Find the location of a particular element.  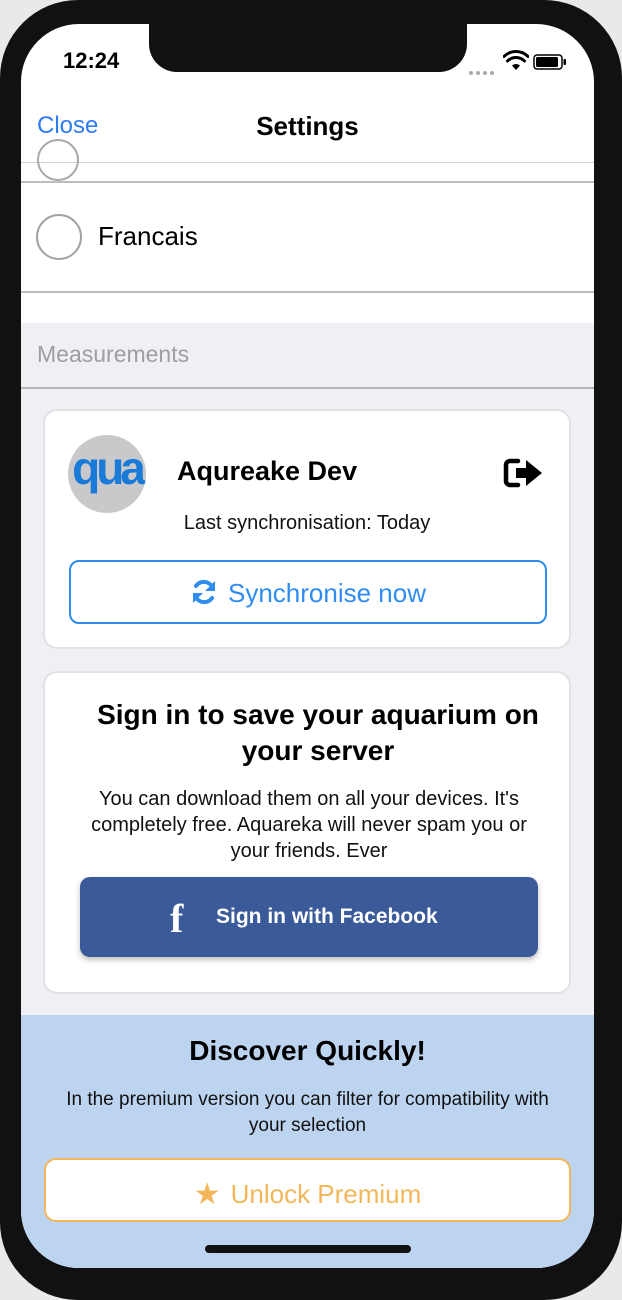

section-header-measurements: Measurements is located at coordinates (307, 356).